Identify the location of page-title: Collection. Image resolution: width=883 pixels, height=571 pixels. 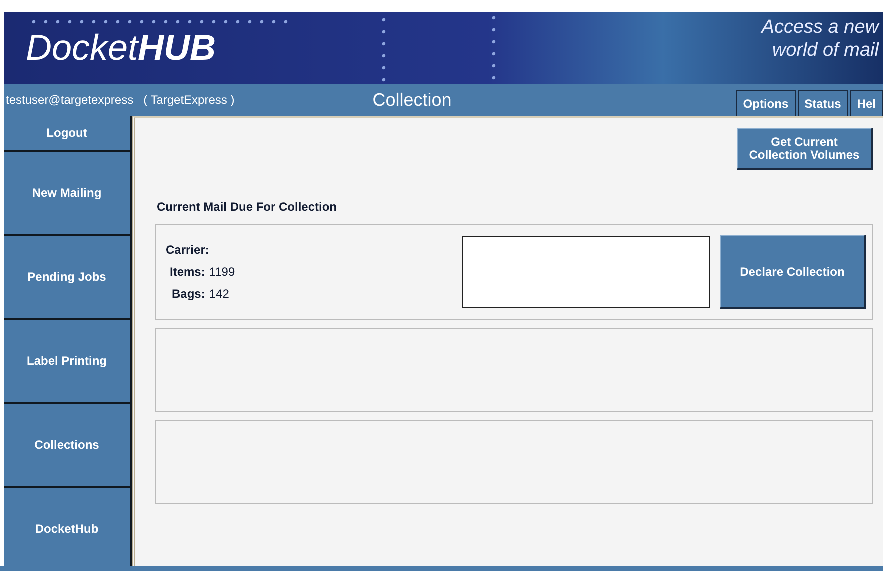
(412, 100).